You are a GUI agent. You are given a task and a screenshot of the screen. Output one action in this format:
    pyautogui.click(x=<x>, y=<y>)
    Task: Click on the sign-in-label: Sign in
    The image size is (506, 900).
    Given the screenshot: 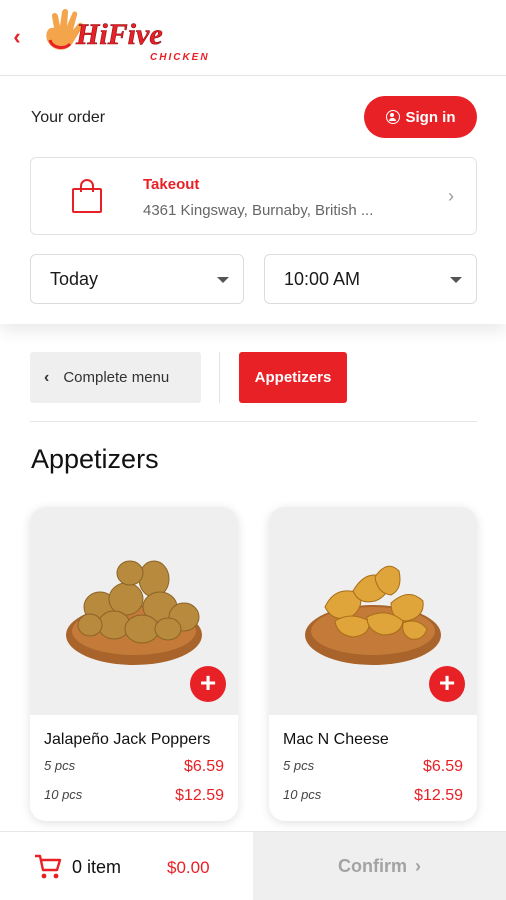 What is the action you would take?
    pyautogui.click(x=430, y=117)
    